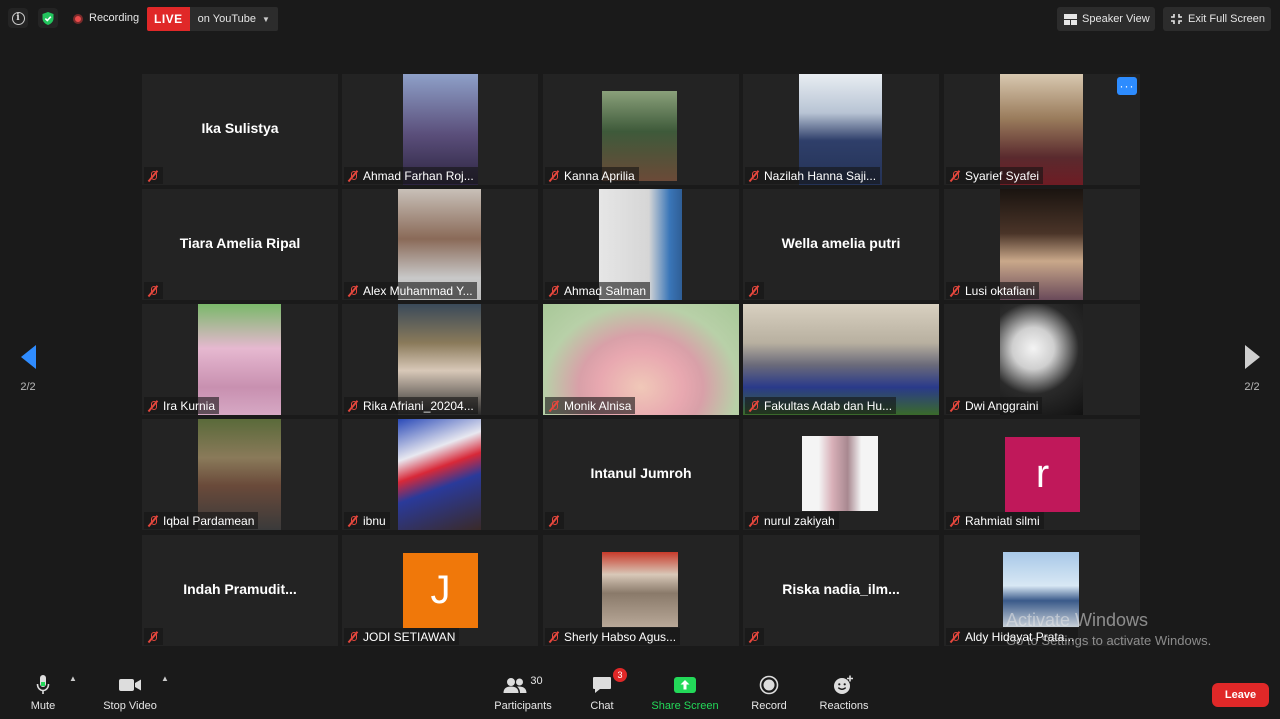 The width and height of the screenshot is (1280, 719). What do you see at coordinates (226, 19) in the screenshot?
I see `live-destination-label: on YouTube` at bounding box center [226, 19].